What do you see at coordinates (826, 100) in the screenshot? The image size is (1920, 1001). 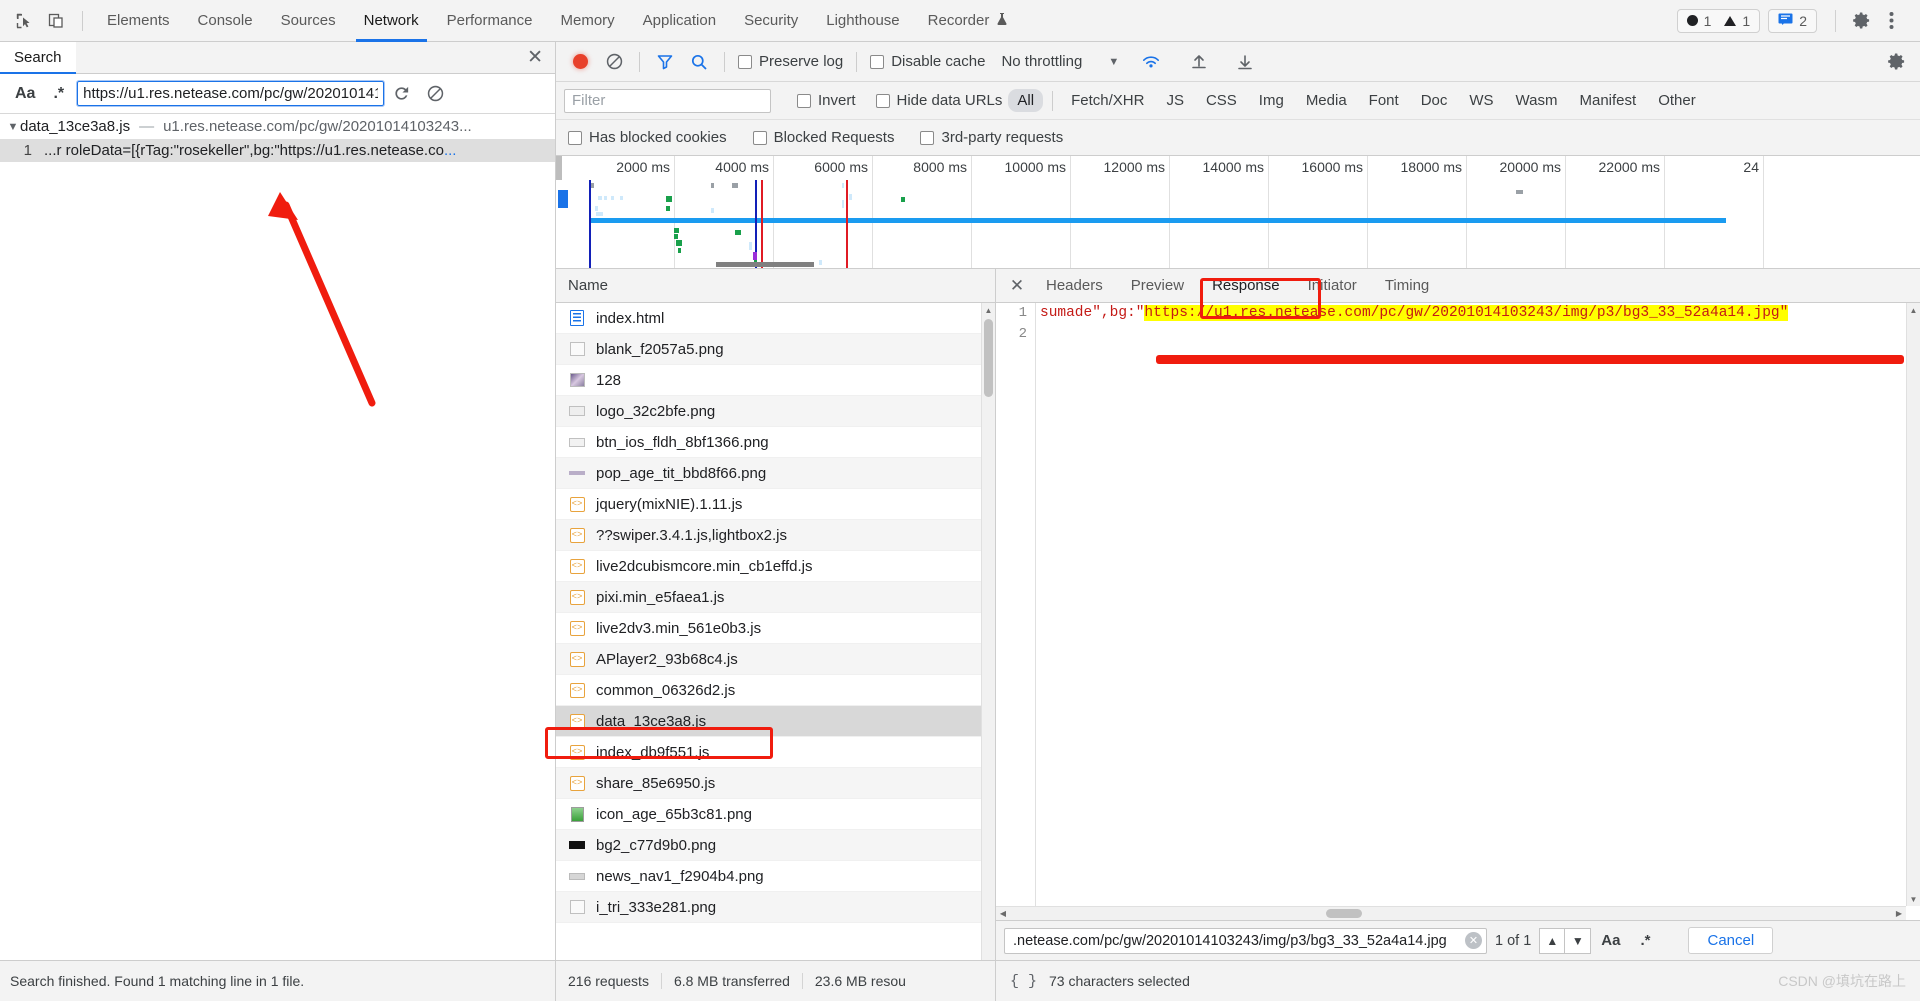 I see `invert-checkbox: Invert` at bounding box center [826, 100].